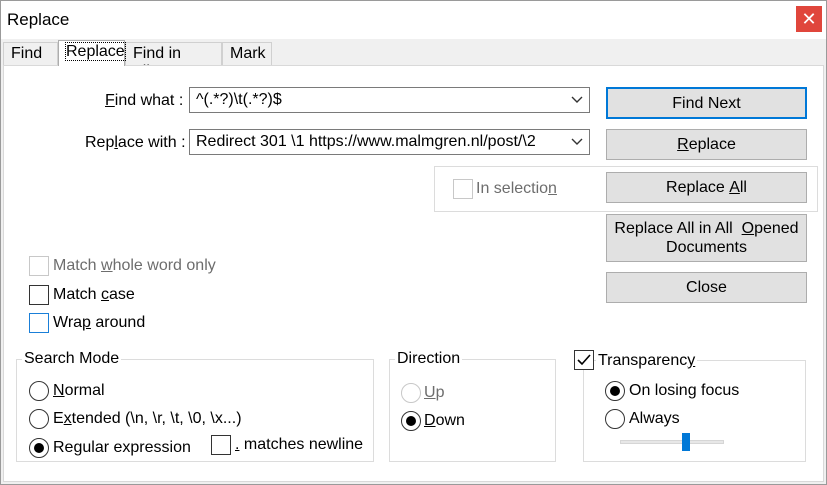 The image size is (827, 485). I want to click on tab-replace: Replace, so click(92, 53).